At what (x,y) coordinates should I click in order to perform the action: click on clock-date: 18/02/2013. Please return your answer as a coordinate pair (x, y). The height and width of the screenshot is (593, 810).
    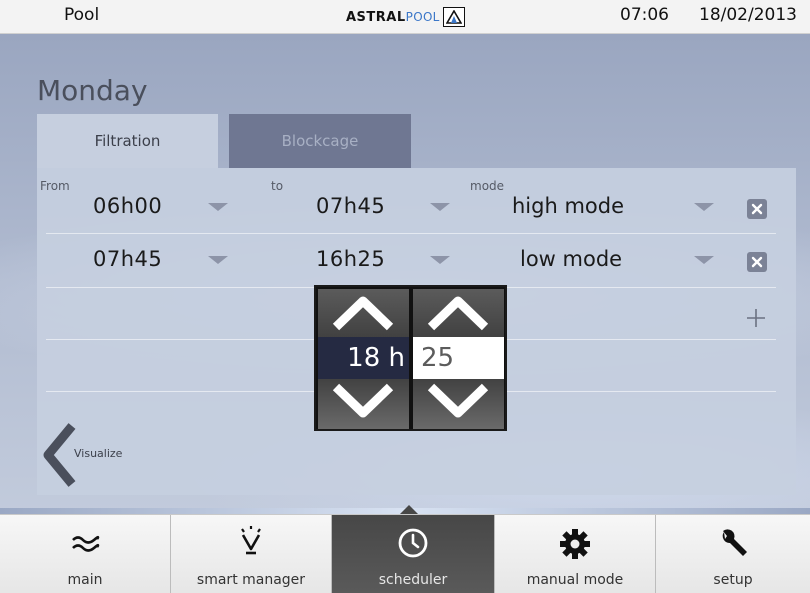
    Looking at the image, I should click on (748, 15).